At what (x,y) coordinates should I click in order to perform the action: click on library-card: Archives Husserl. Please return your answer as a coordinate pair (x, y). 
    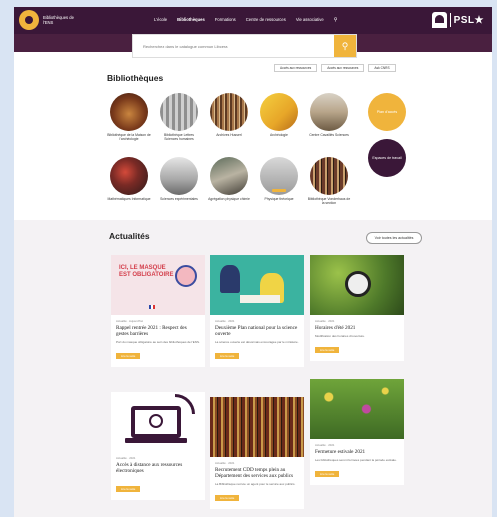
    Looking at the image, I should click on (229, 115).